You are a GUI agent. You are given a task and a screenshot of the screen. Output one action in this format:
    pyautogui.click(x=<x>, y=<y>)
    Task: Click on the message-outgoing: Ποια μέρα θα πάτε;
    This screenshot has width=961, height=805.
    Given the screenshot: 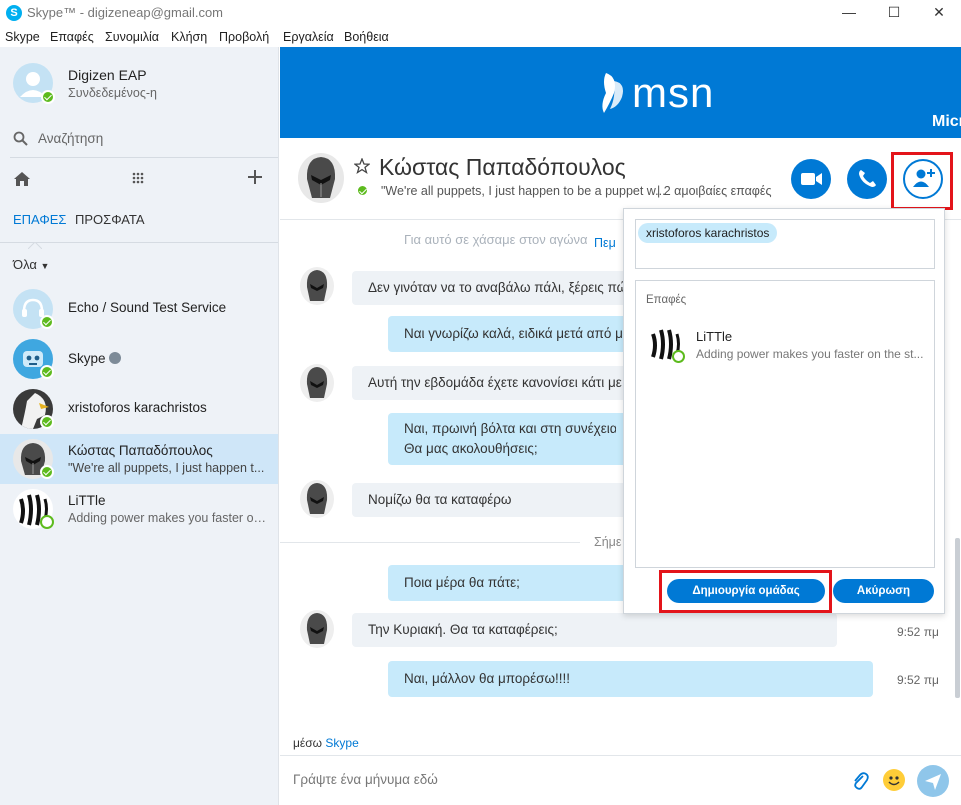 What is the action you would take?
    pyautogui.click(x=510, y=583)
    